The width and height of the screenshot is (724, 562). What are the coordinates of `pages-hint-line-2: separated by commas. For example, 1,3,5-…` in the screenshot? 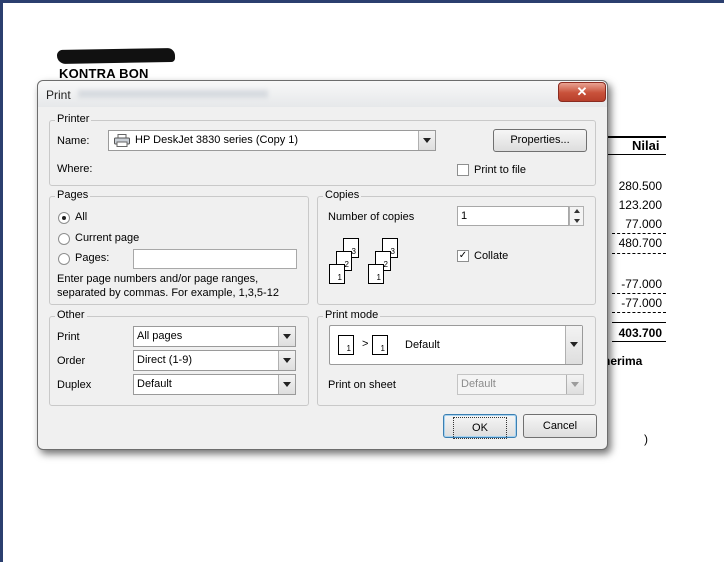 It's located at (168, 293).